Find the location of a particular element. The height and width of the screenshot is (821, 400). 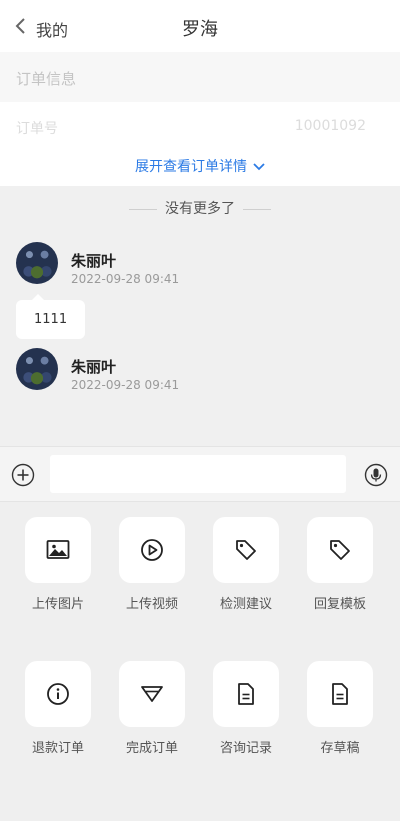

save-draft-button: 存草稿 is located at coordinates (340, 708).